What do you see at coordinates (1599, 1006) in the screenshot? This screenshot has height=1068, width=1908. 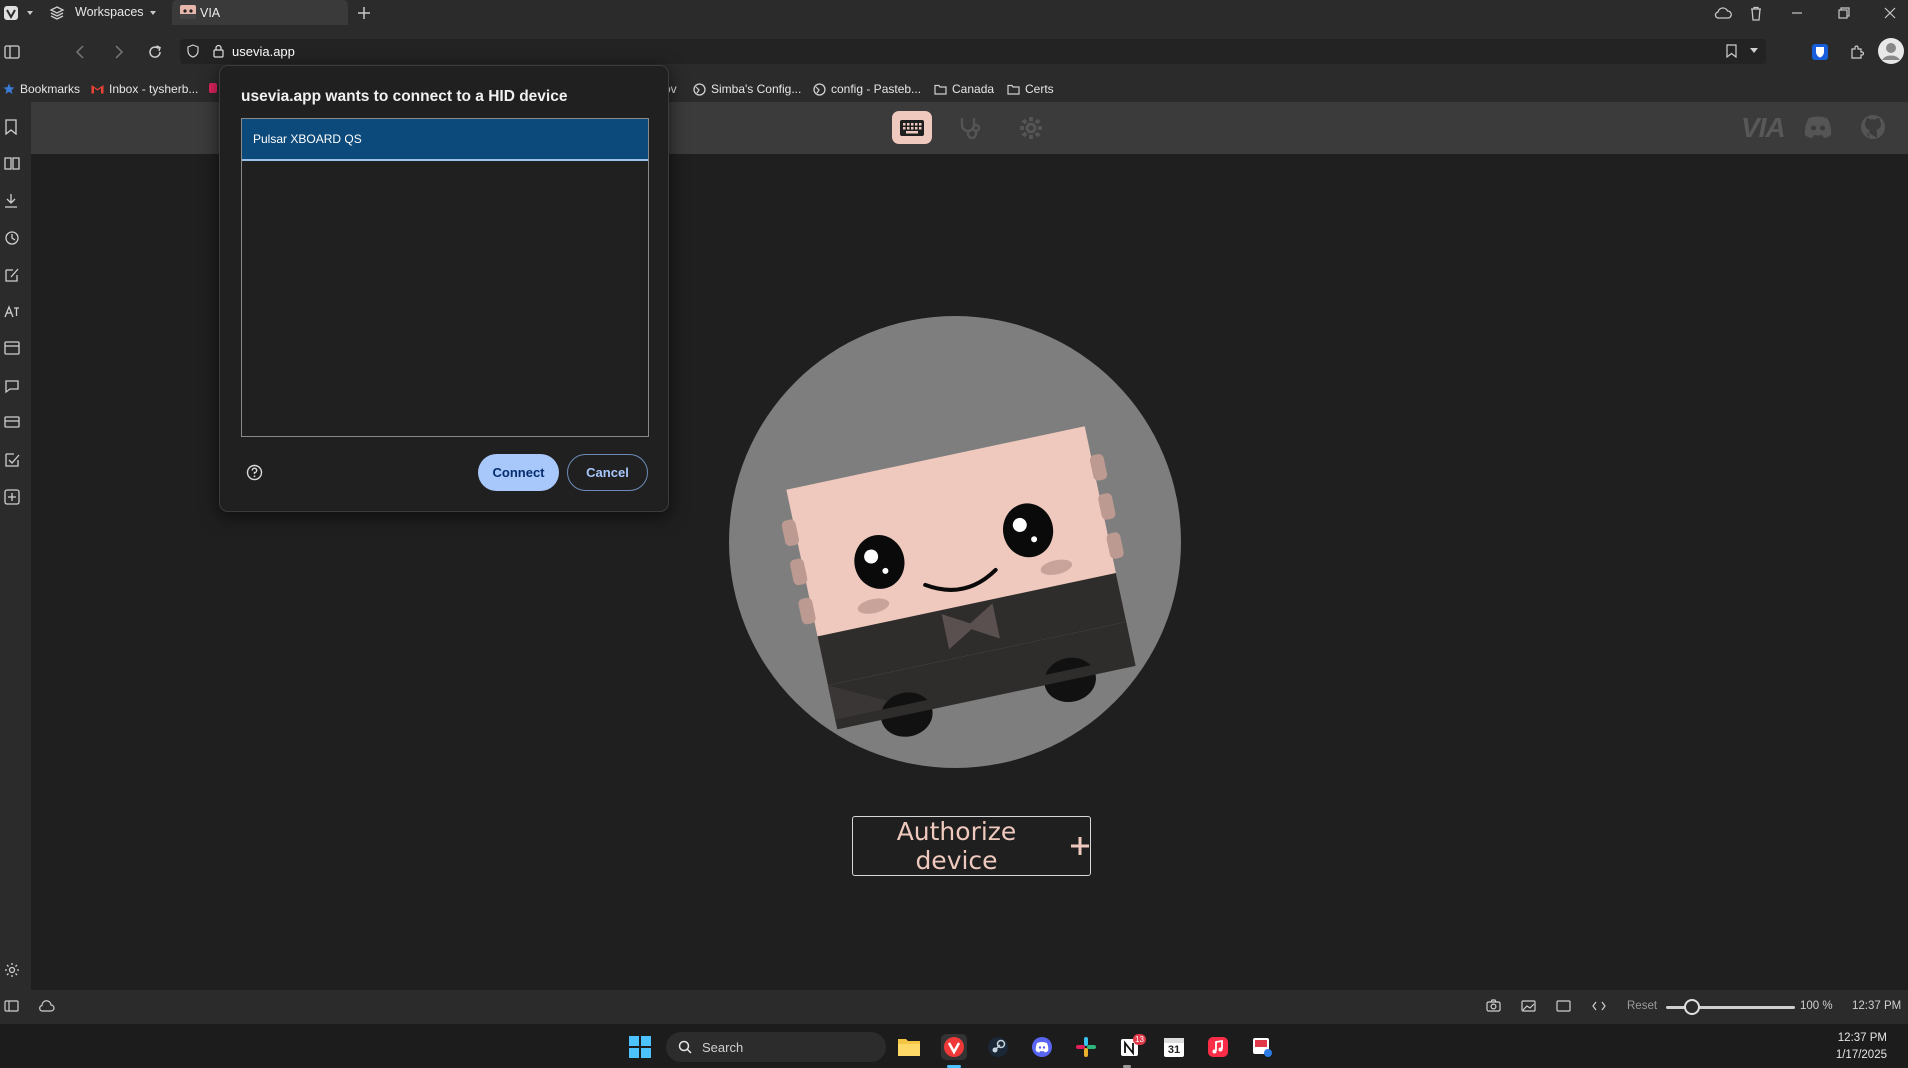 I see `page-actions-icon` at bounding box center [1599, 1006].